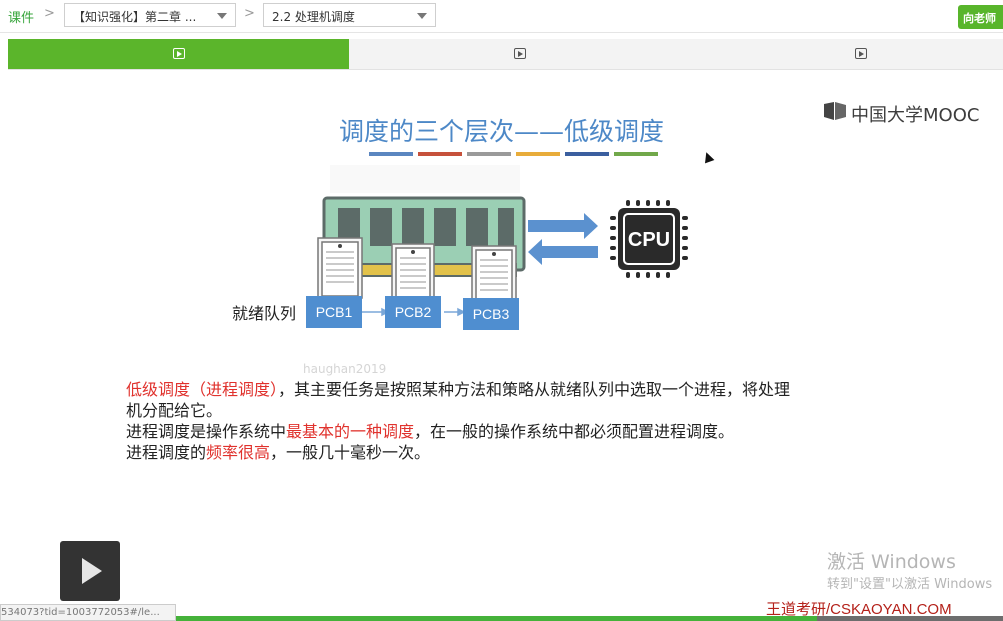 This screenshot has height=621, width=1003. Describe the element at coordinates (413, 312) in the screenshot. I see `pcb-box: PCB2` at that location.